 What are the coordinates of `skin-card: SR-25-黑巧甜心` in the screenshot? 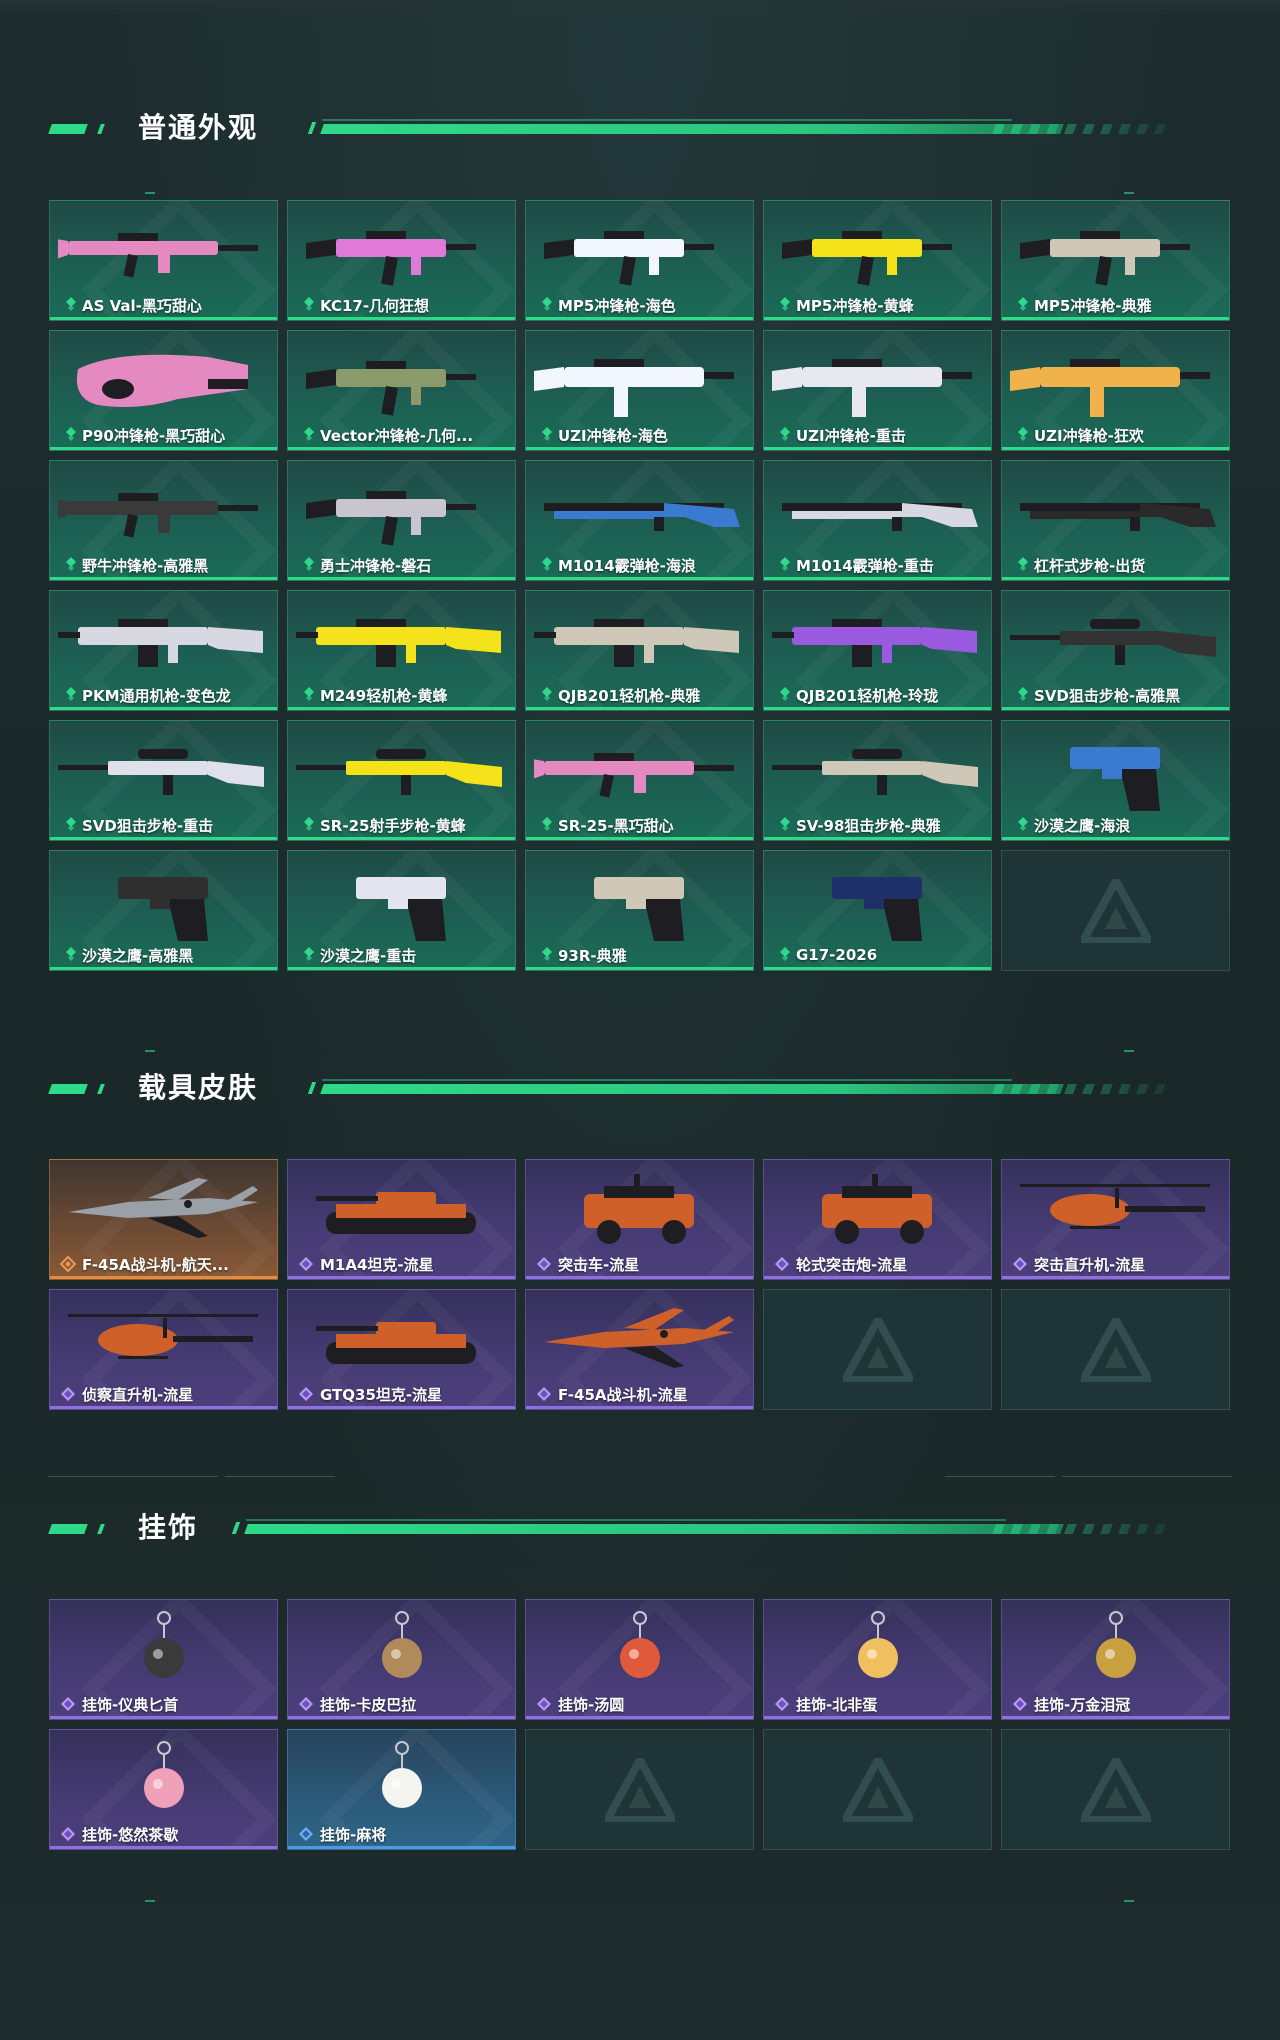 It's located at (639, 780).